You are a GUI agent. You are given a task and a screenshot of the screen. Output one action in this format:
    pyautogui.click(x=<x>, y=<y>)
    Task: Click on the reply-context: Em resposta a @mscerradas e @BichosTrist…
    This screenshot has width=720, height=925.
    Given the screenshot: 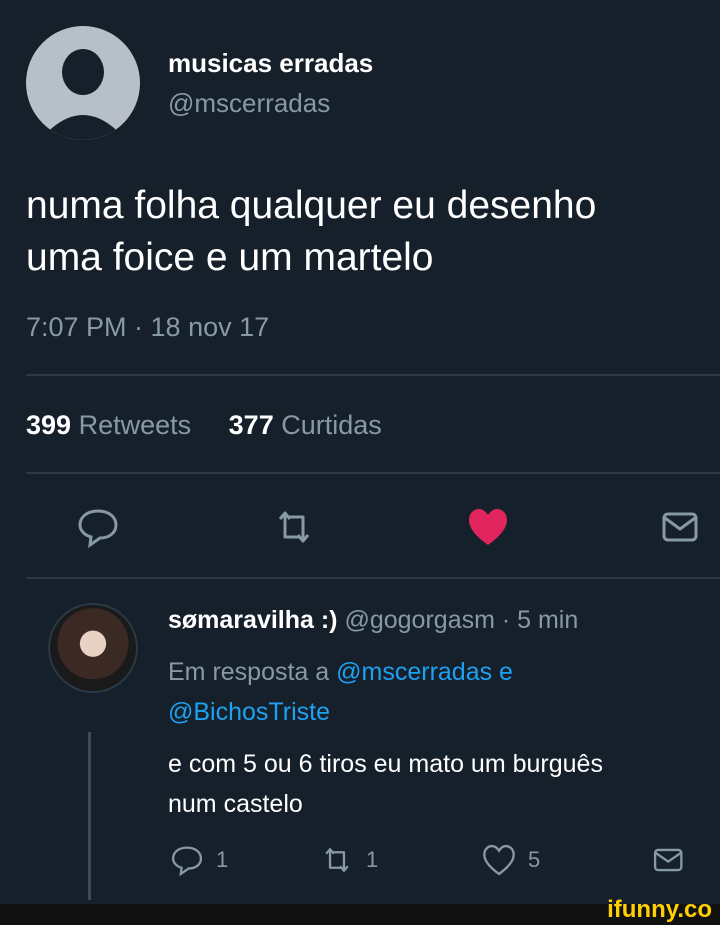 What is the action you would take?
    pyautogui.click(x=340, y=692)
    